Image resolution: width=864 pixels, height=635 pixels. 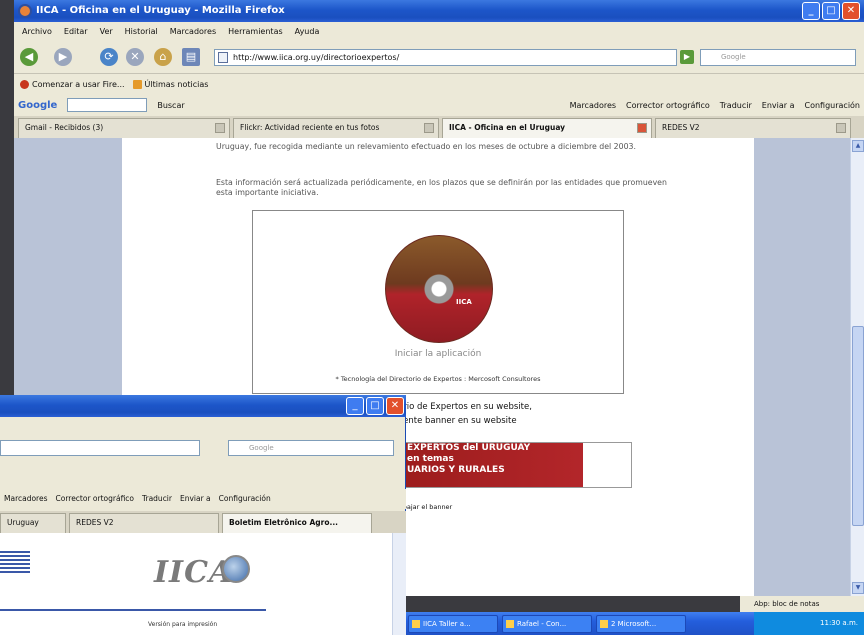 I want to click on search-placeholder: Google, so click(x=733, y=57).